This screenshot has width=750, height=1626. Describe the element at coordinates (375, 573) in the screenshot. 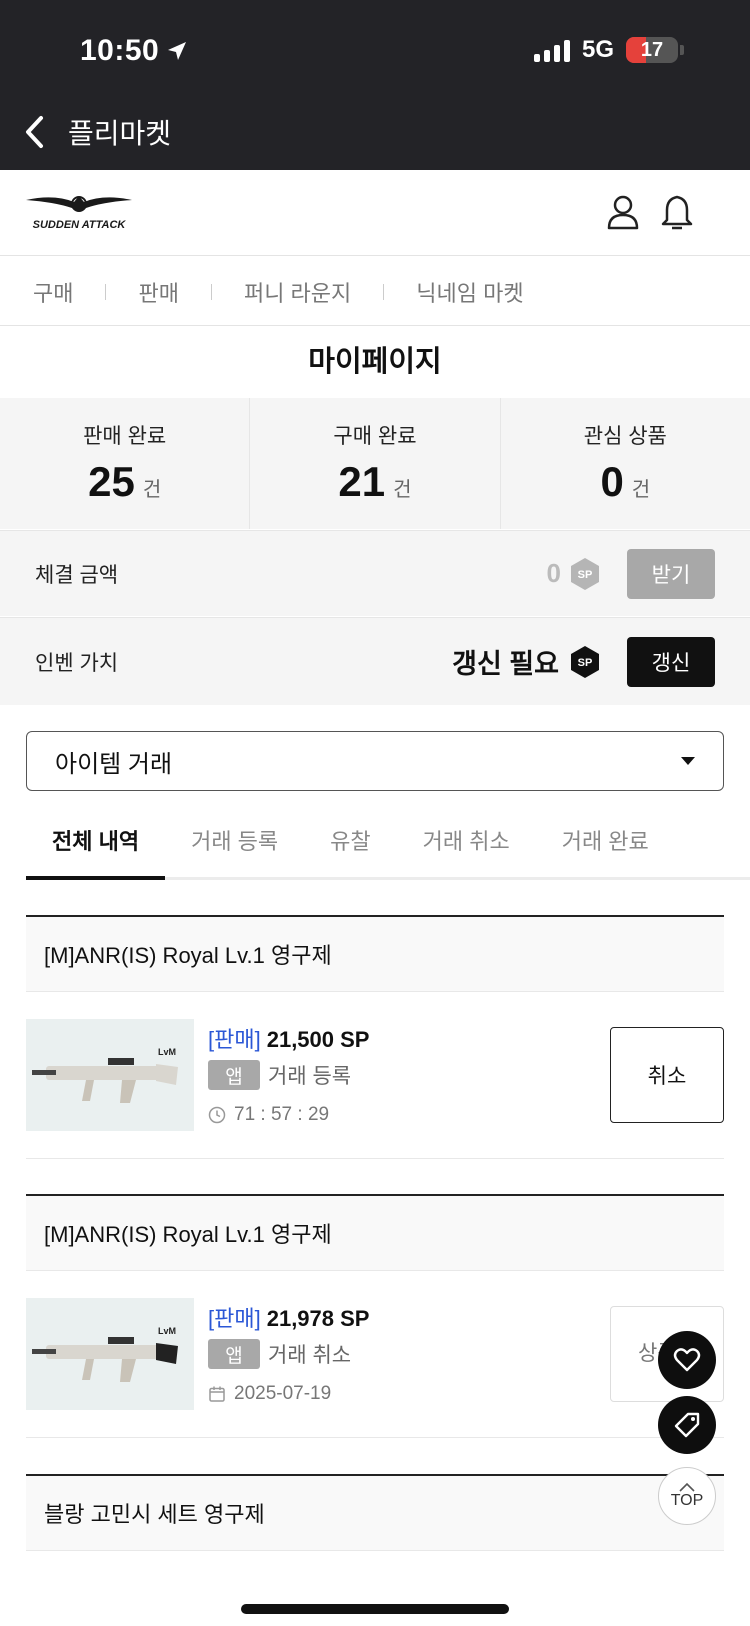

I see `settlement-row: 체결 금액 0 SP 받기` at that location.